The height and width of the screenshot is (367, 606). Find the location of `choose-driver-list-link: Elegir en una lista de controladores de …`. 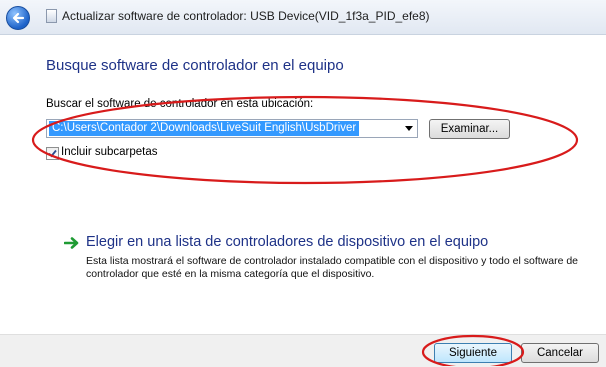

choose-driver-list-link: Elegir en una lista de controladores de … is located at coordinates (287, 242).